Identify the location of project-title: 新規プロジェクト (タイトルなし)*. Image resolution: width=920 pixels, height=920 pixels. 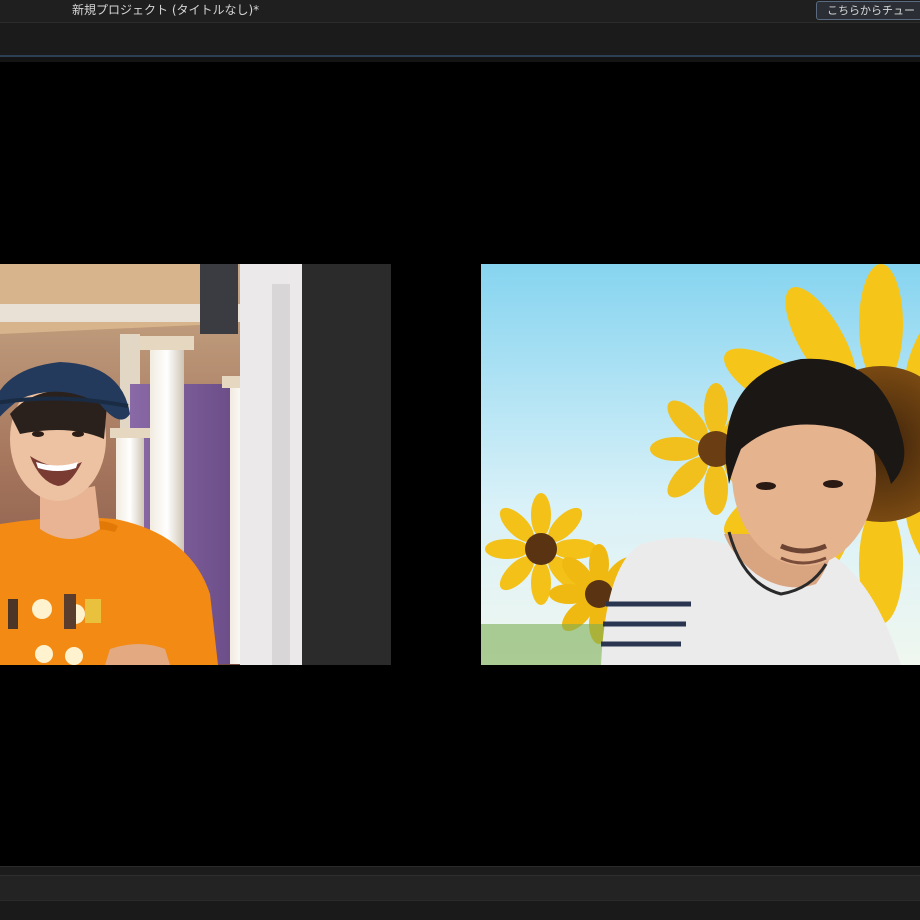
(166, 10).